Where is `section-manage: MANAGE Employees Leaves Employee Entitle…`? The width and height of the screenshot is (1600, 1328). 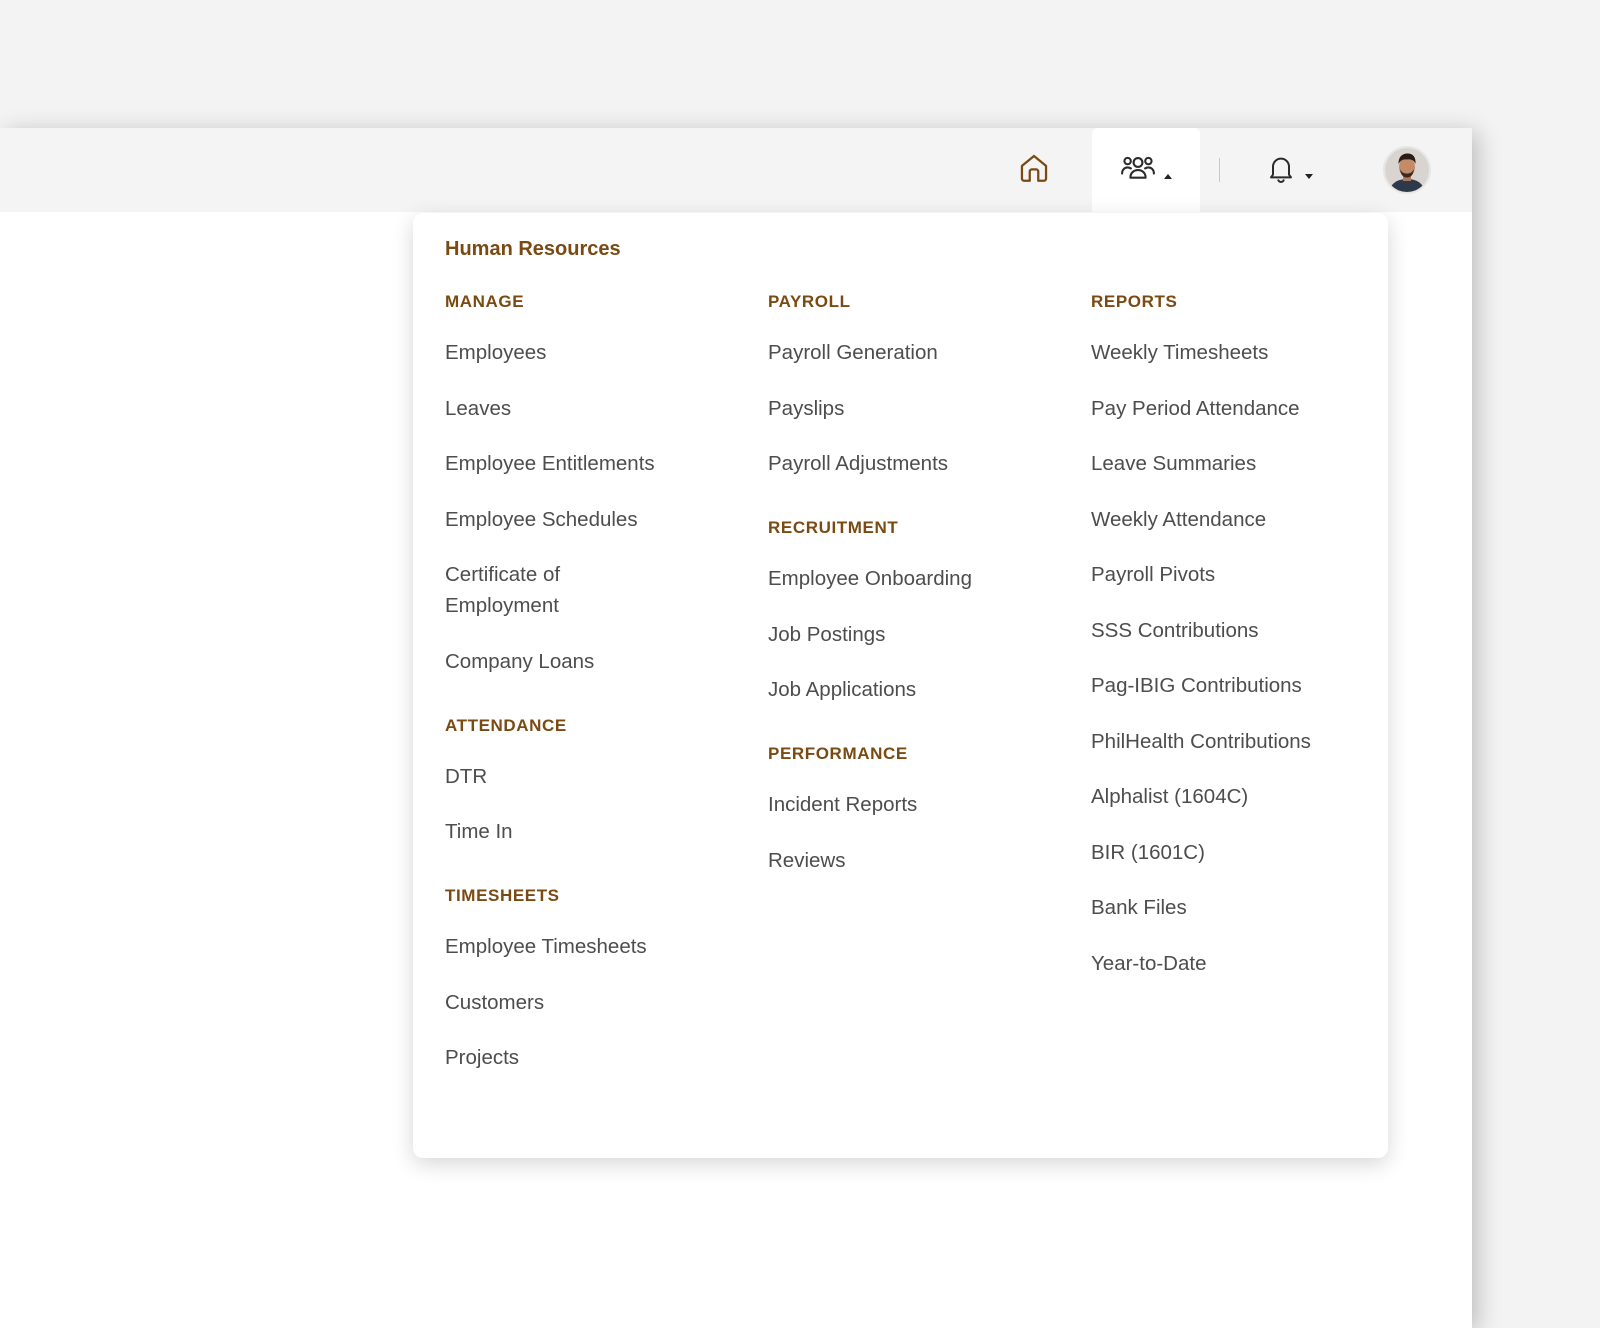 section-manage: MANAGE Employees Leaves Employee Entitle… is located at coordinates (595, 484).